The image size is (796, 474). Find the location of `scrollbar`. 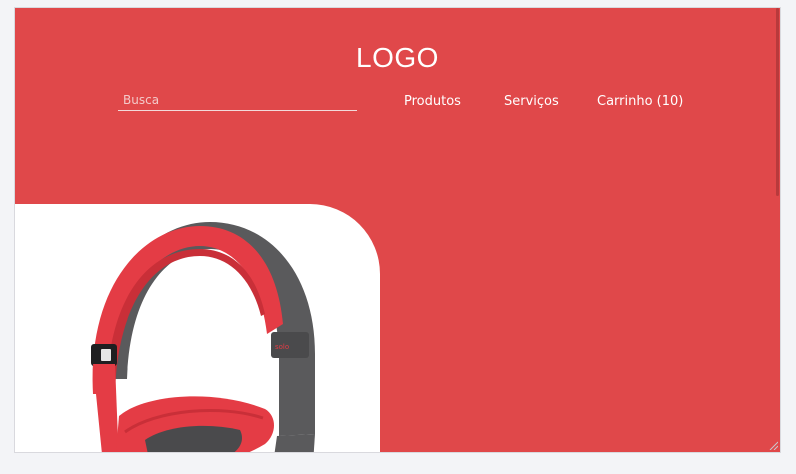

scrollbar is located at coordinates (777, 102).